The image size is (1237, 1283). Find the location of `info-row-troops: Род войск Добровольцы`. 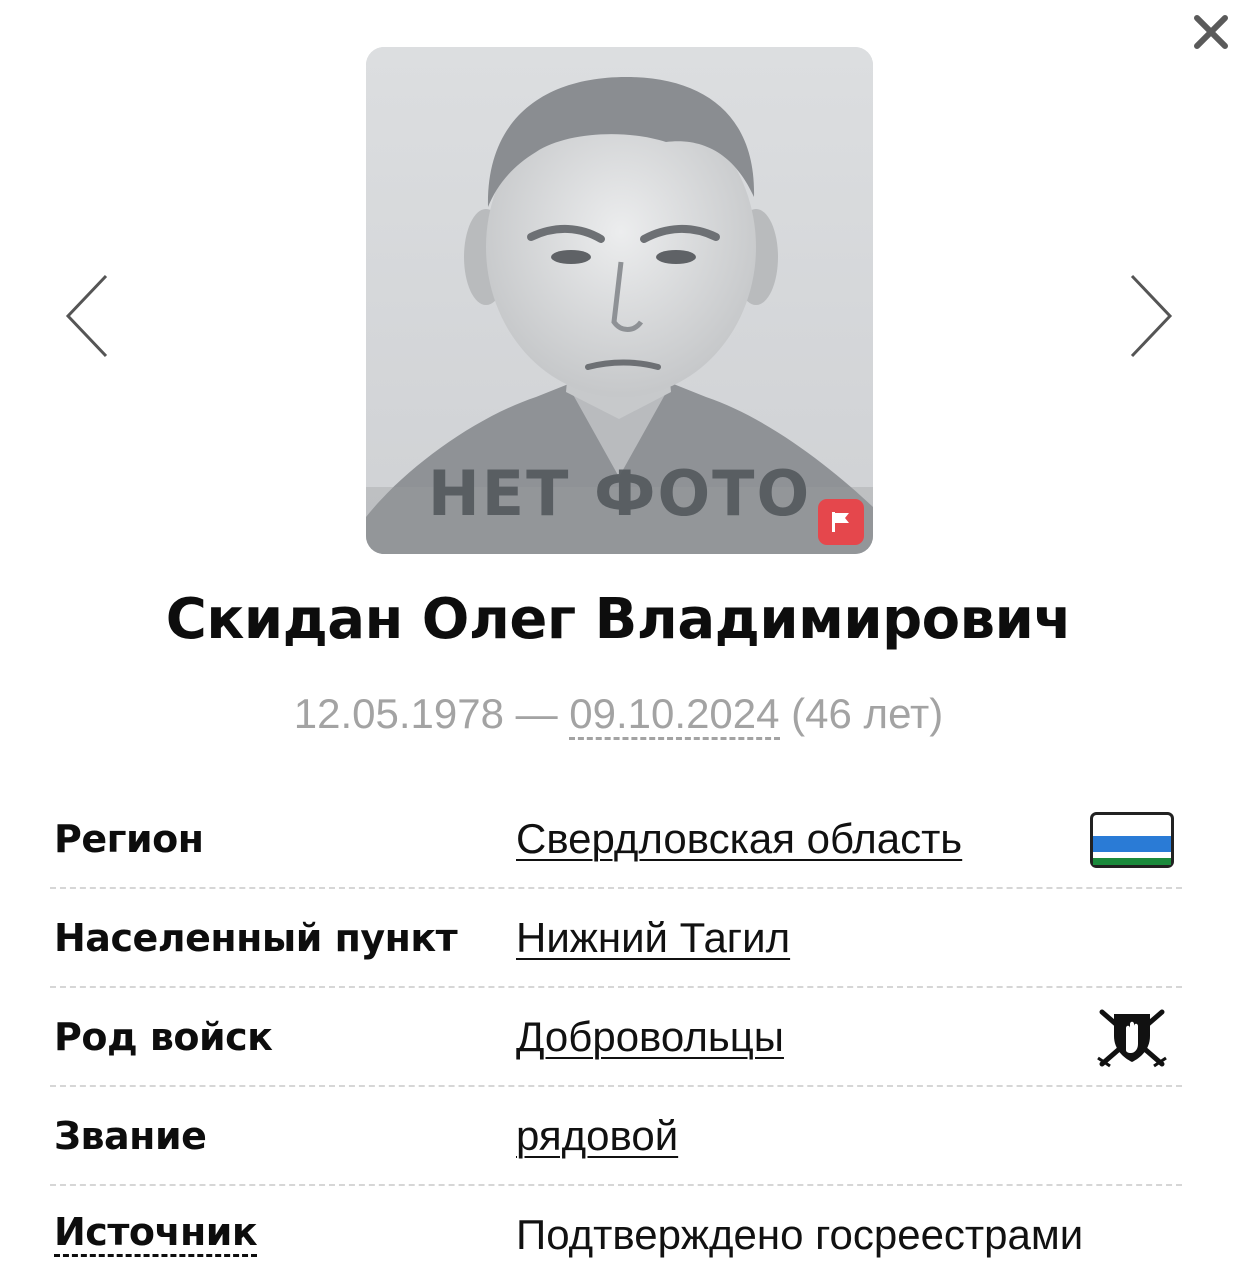

info-row-troops: Род войск Добровольцы is located at coordinates (616, 1037).